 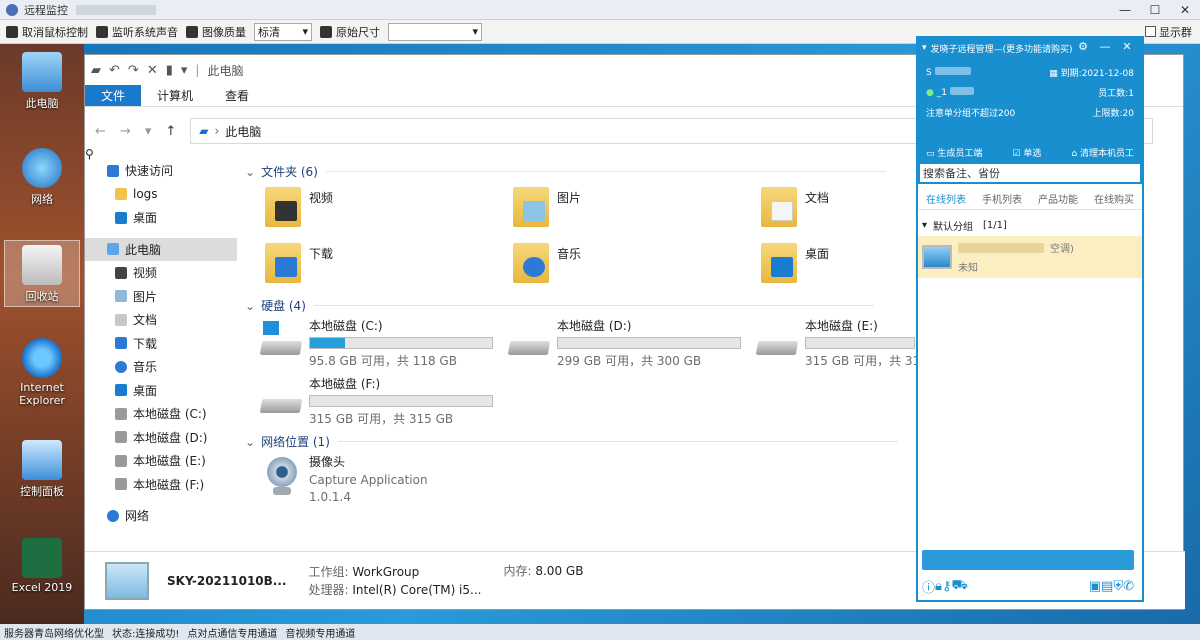 What do you see at coordinates (948, 72) in the screenshot?
I see `user-name: S` at bounding box center [948, 72].